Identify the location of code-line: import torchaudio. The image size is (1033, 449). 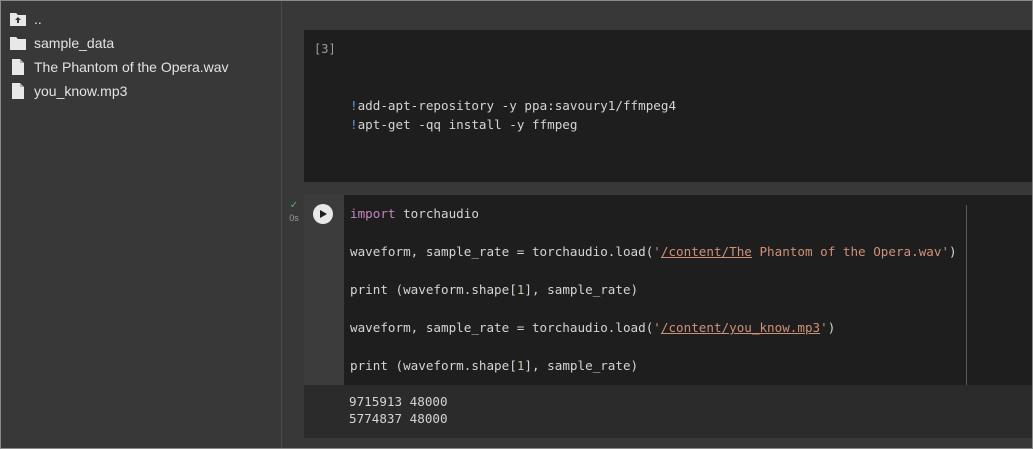
(414, 214).